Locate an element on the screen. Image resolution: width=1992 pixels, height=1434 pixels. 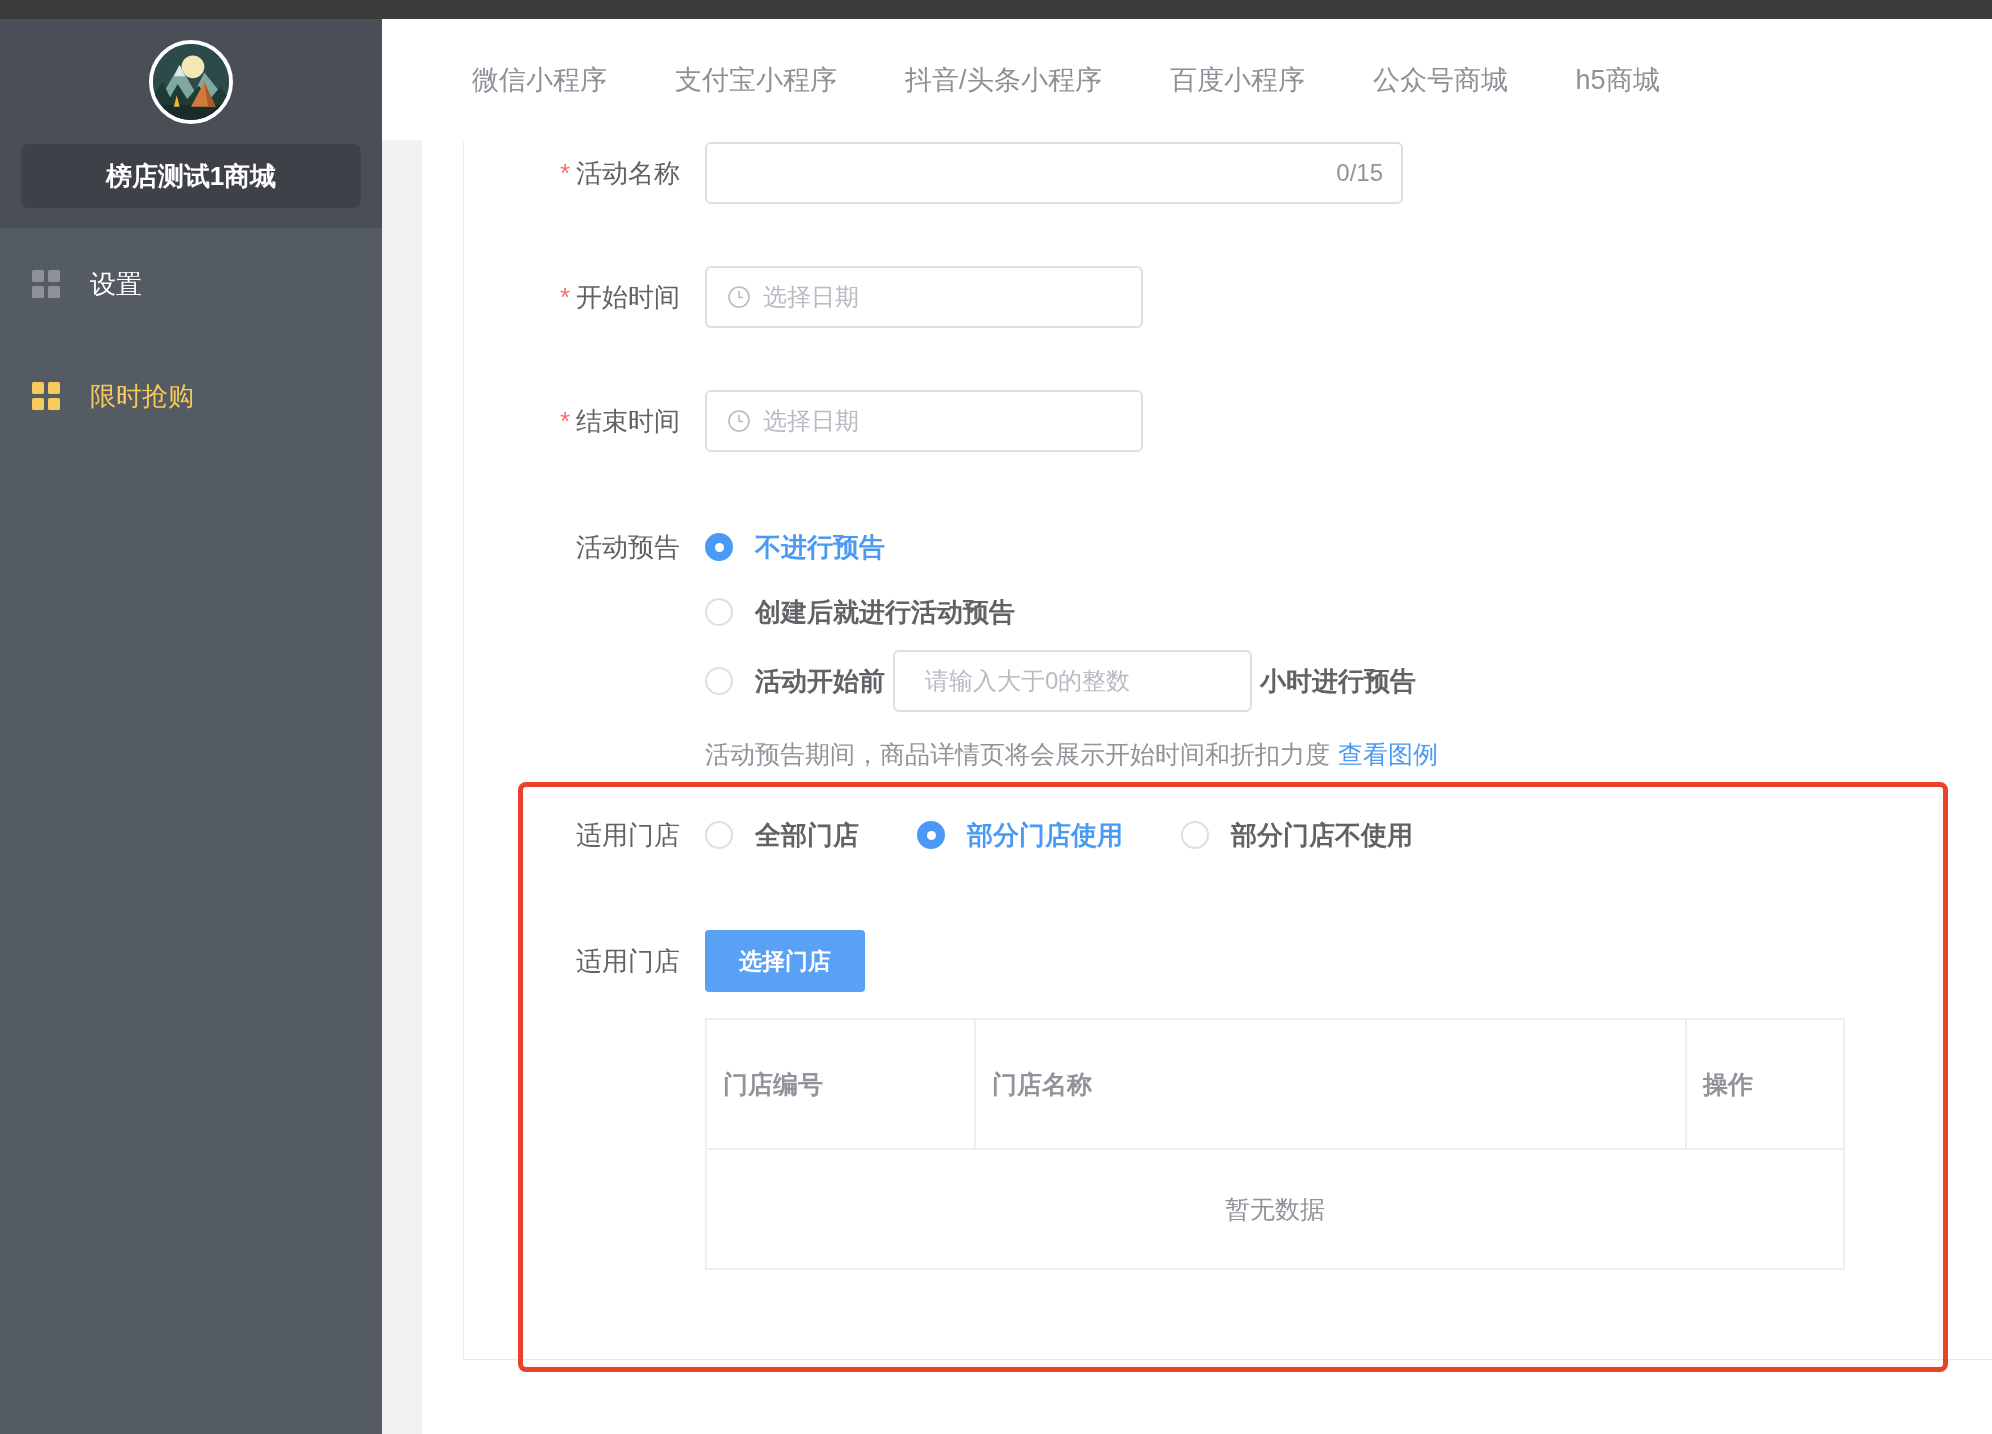
menu-item: 设置 is located at coordinates (191, 284).